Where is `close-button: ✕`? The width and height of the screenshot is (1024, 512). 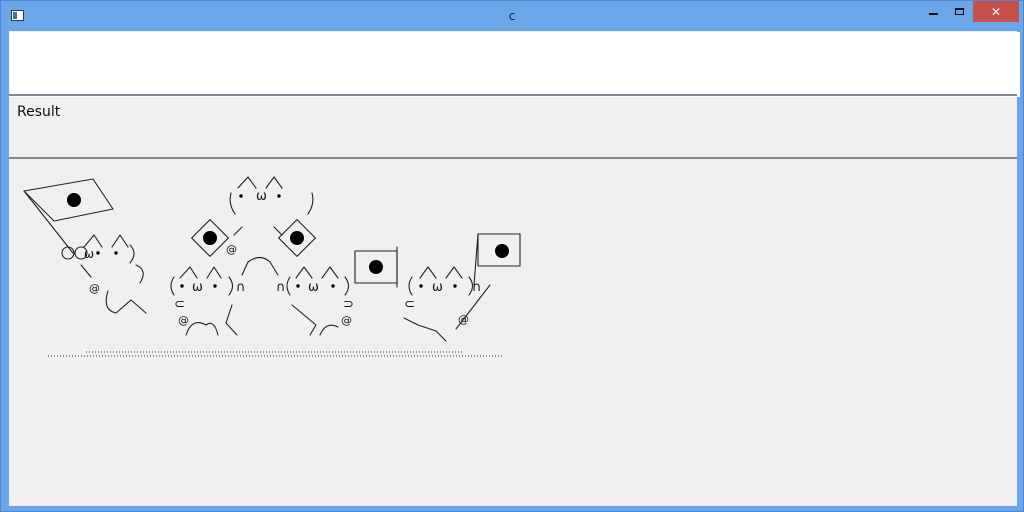 close-button: ✕ is located at coordinates (996, 11).